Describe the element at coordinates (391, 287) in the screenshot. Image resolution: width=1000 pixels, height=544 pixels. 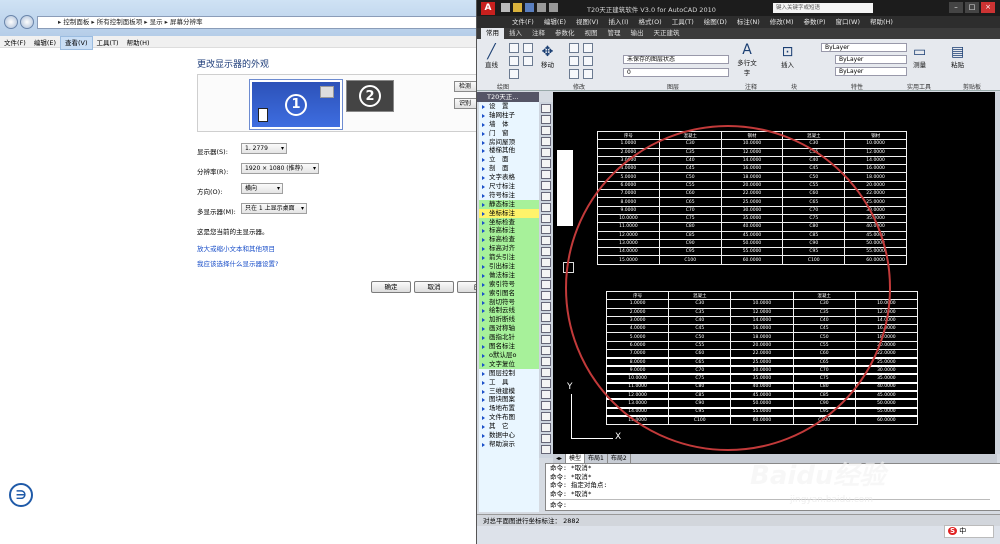
I see `ok-button: 确定` at that location.